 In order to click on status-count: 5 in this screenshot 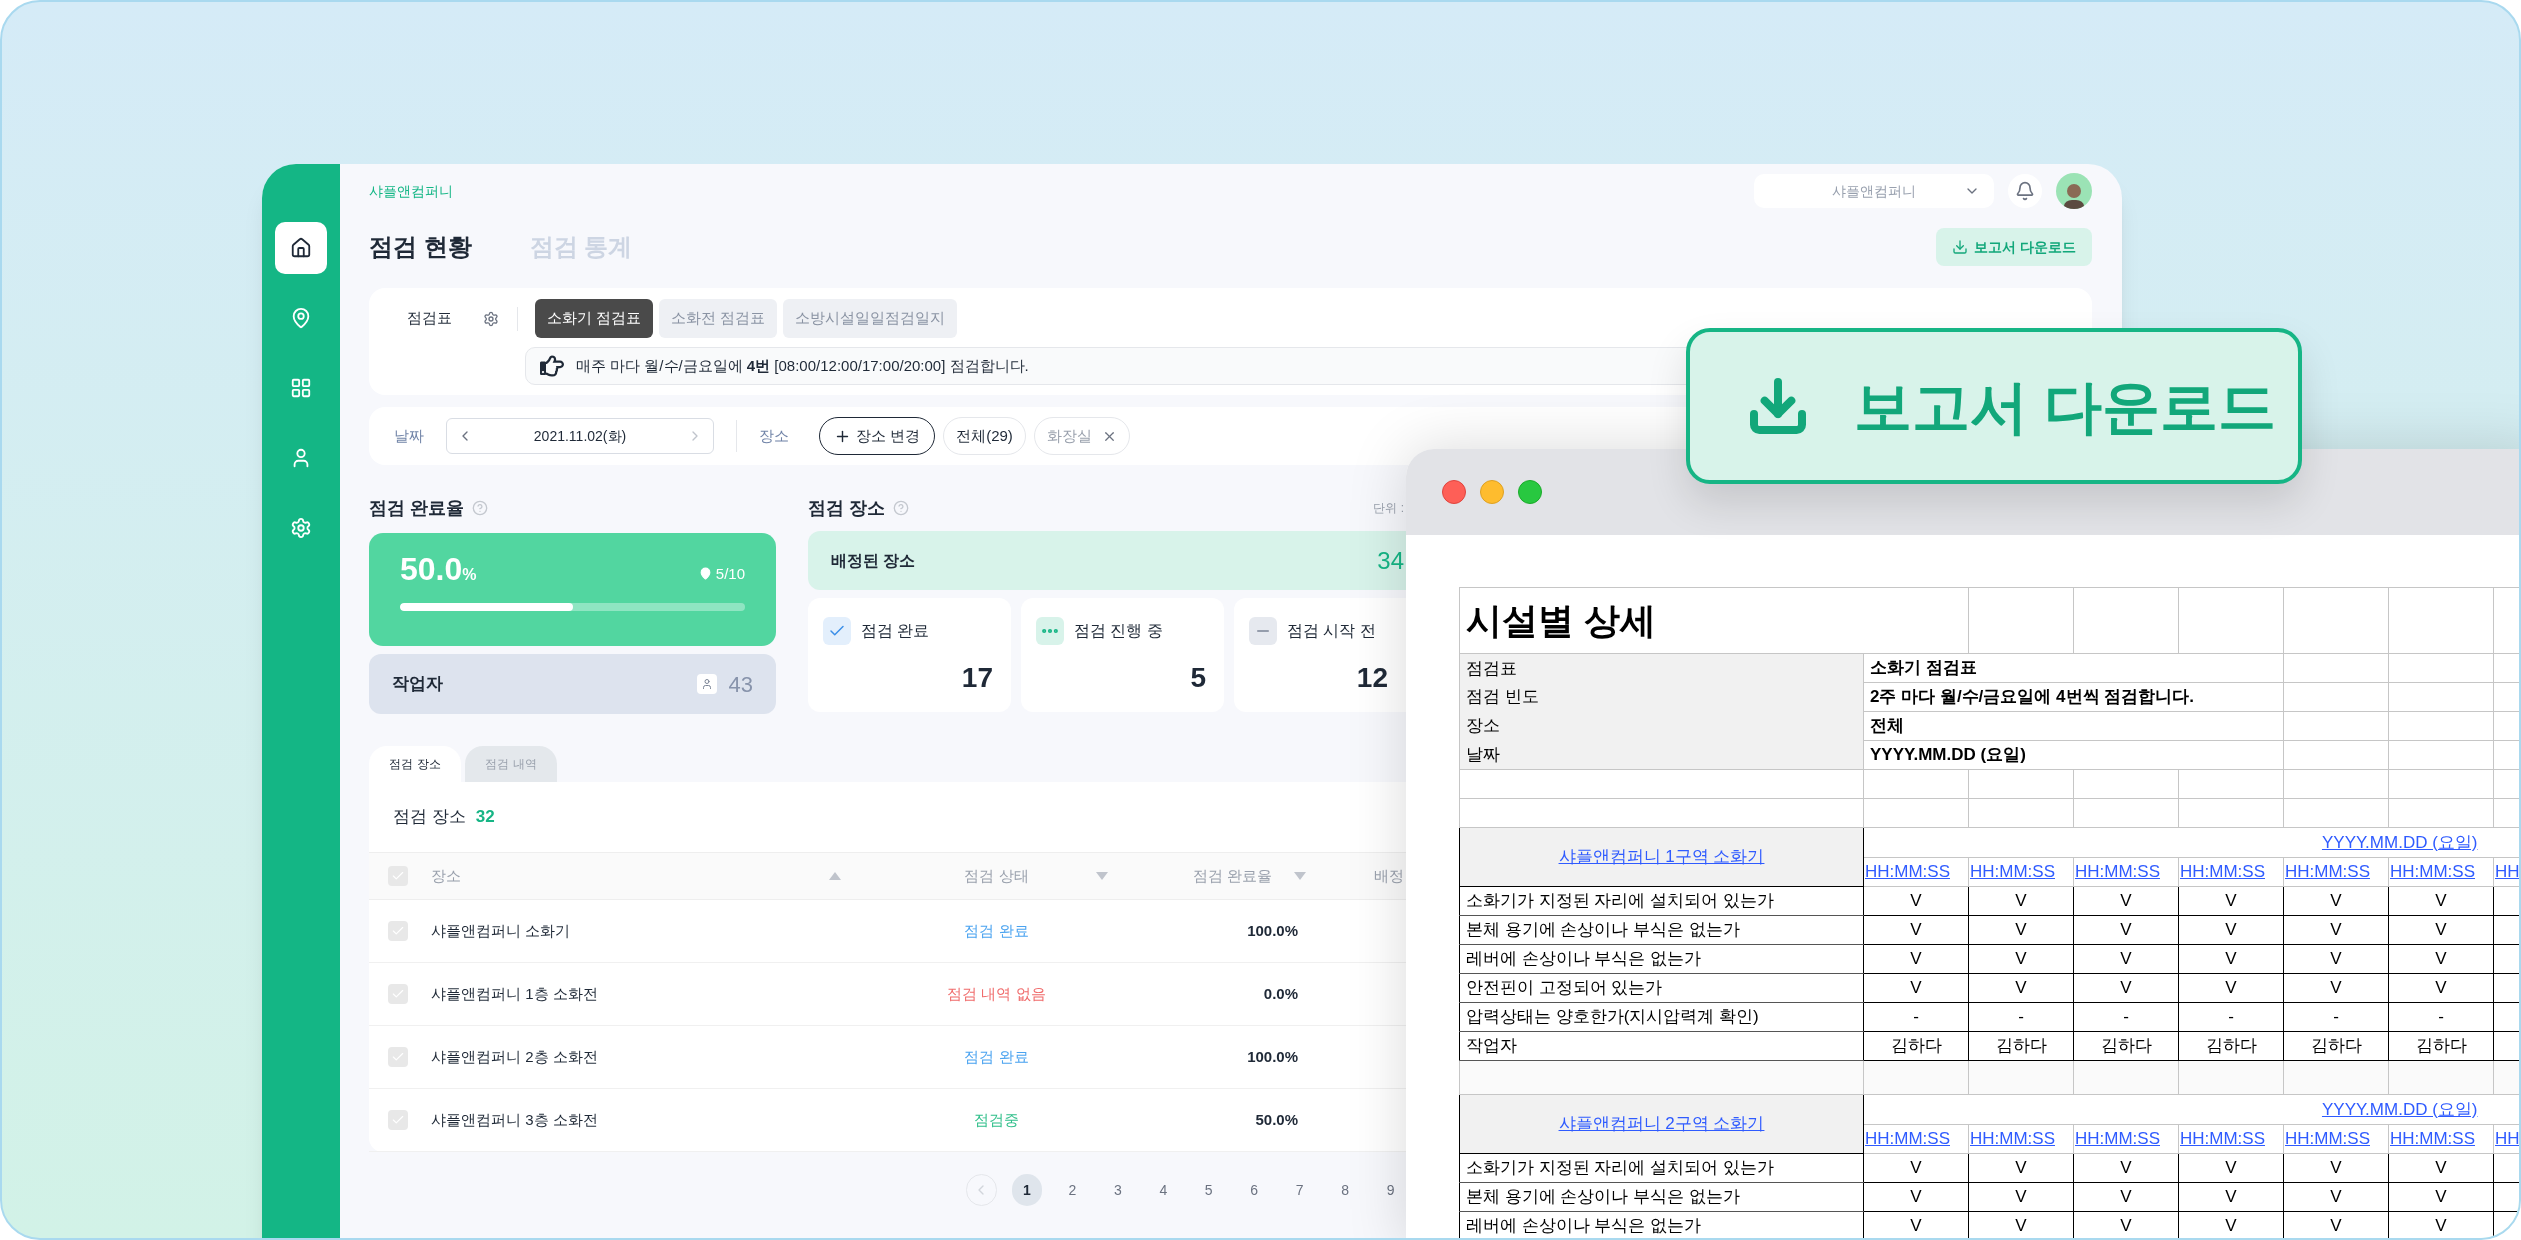, I will do `click(1198, 678)`.